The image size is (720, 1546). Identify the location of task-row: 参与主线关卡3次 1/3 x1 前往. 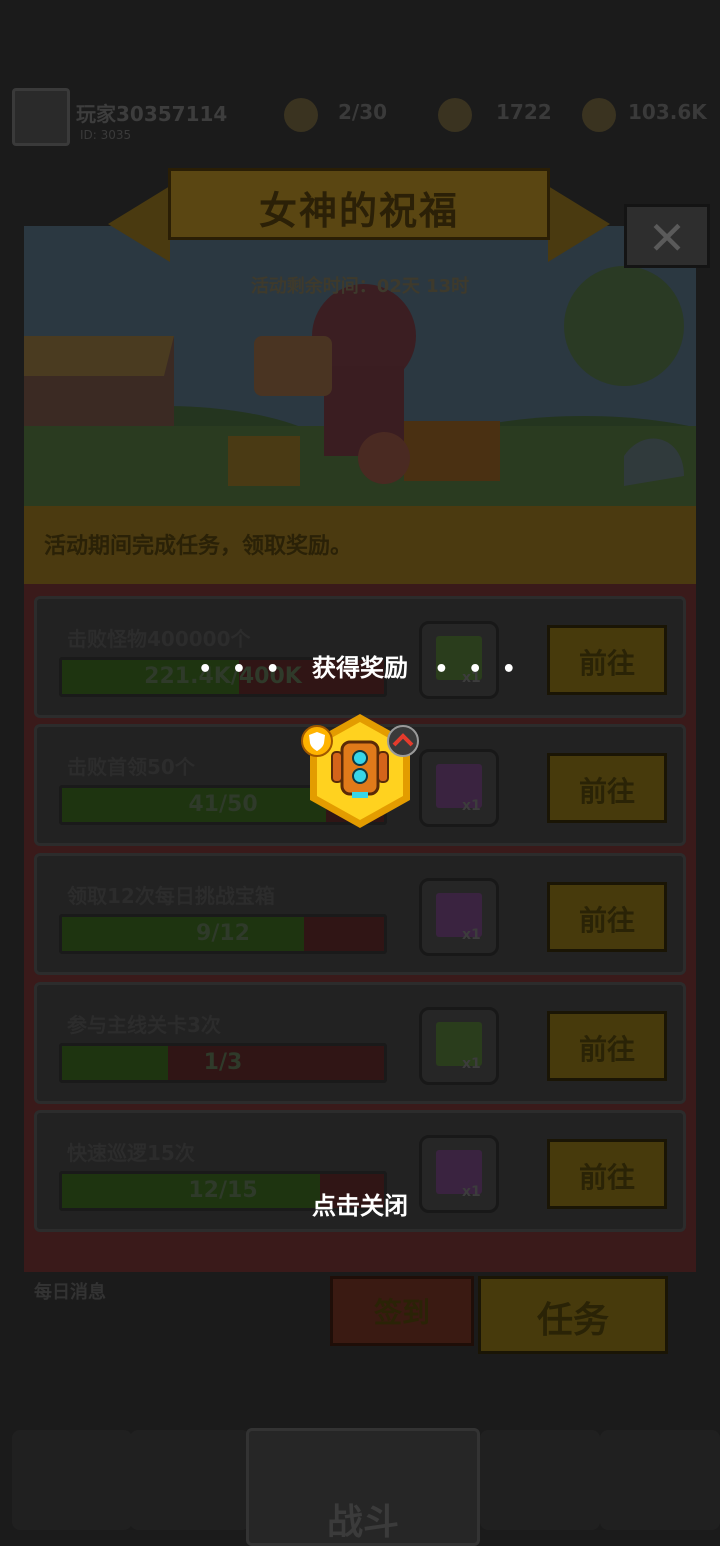
(360, 1043).